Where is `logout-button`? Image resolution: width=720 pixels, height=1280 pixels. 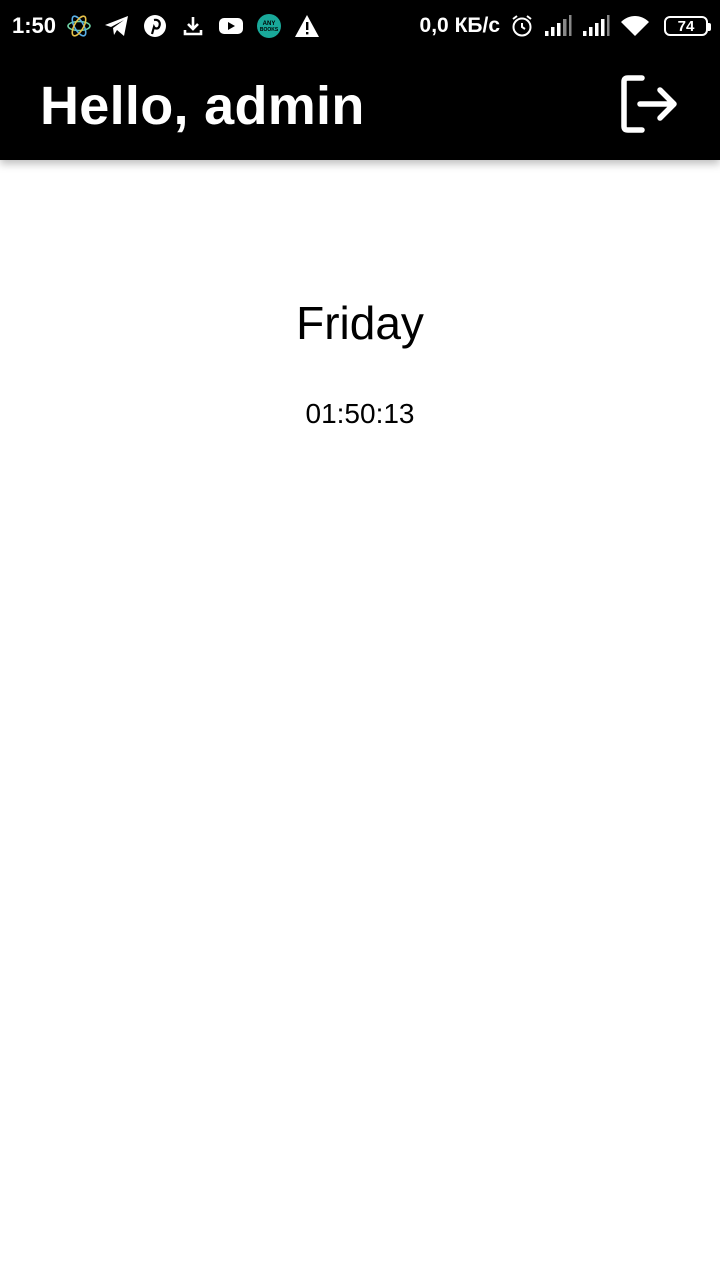
logout-button is located at coordinates (648, 106).